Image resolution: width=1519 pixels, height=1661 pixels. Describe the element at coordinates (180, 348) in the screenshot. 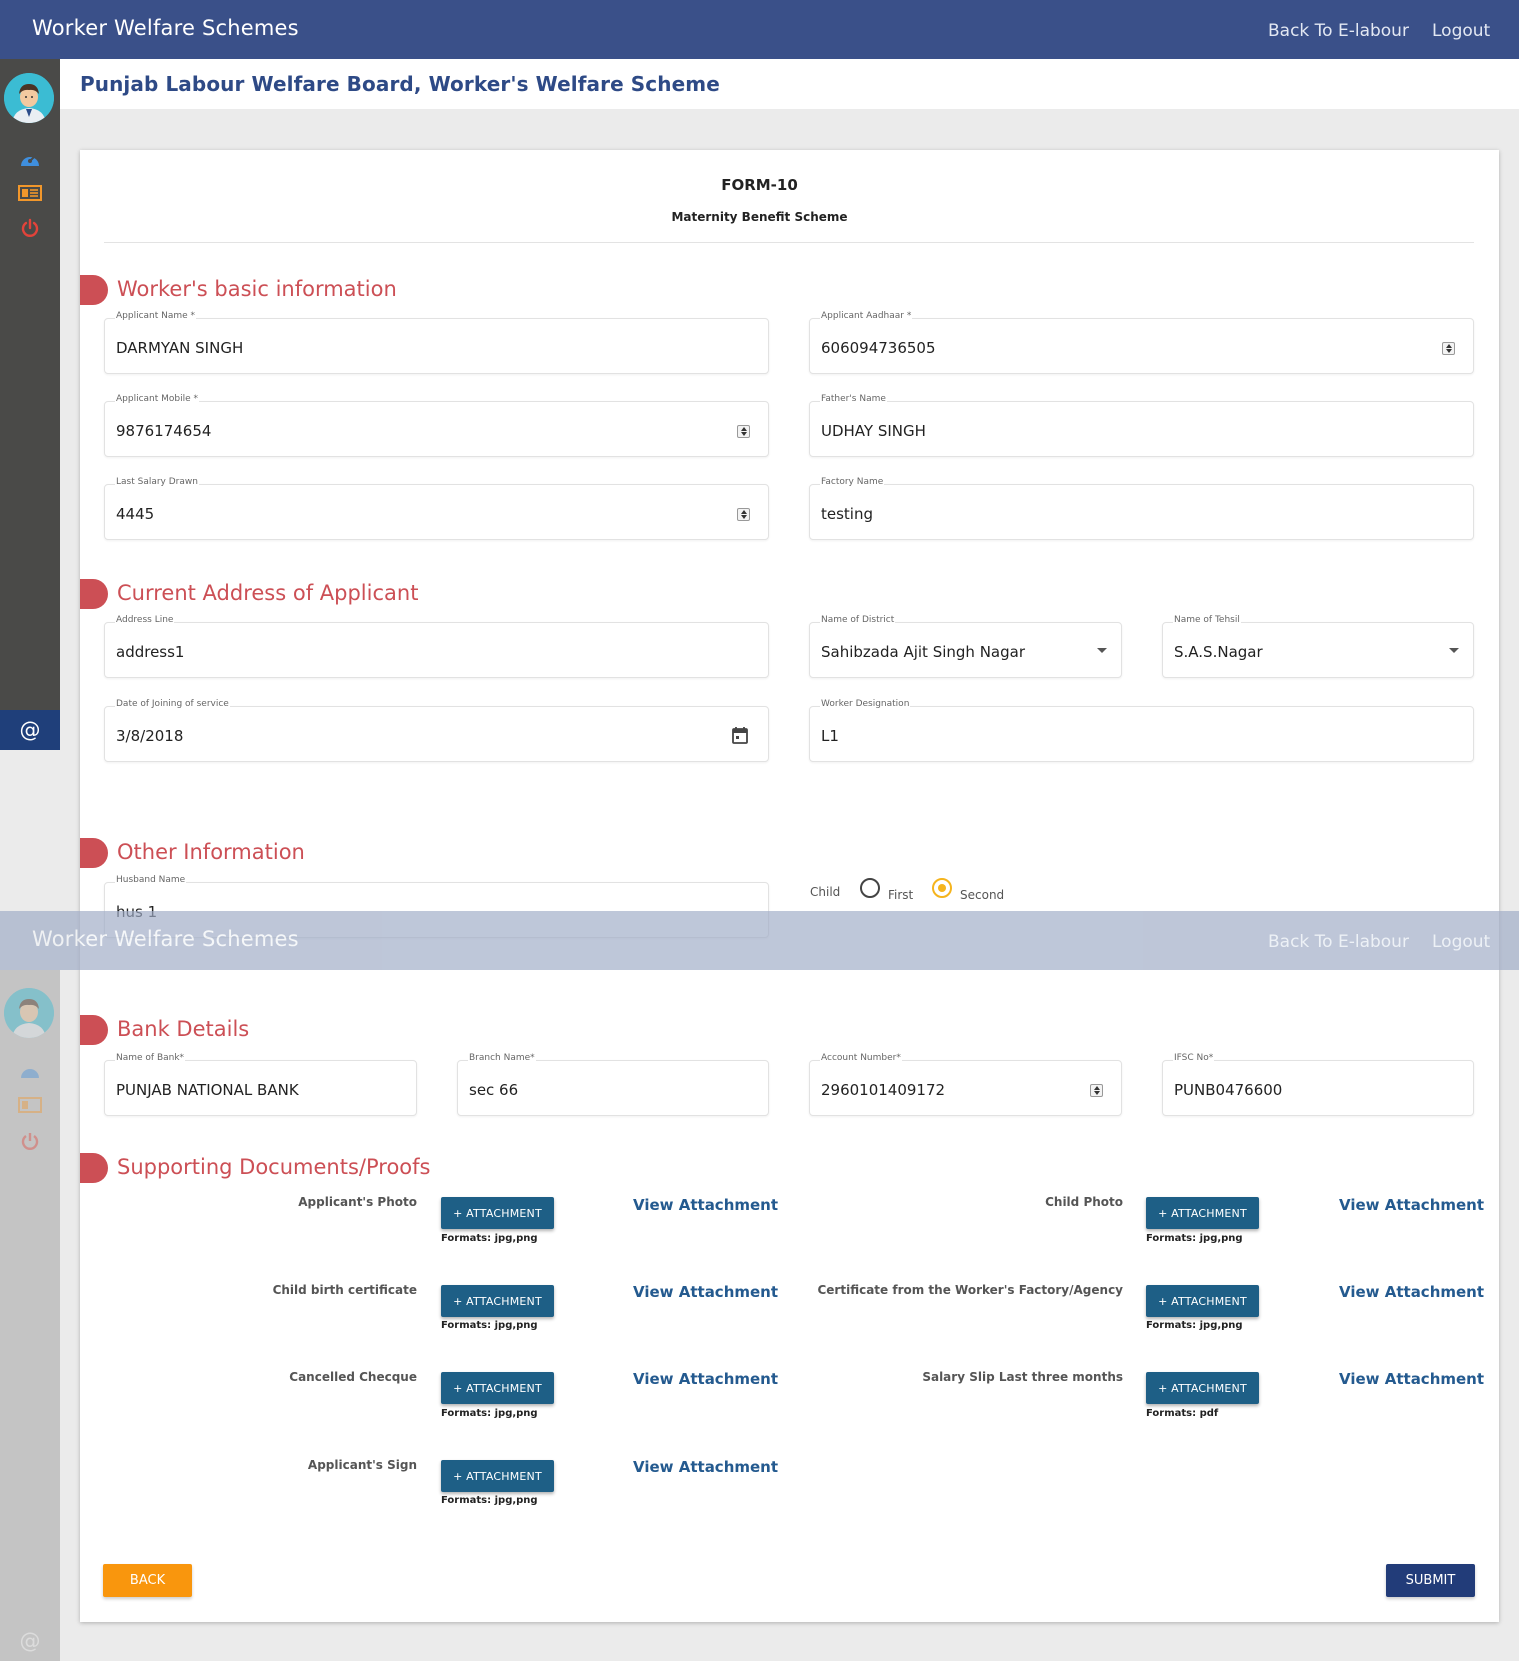

I see `field-value: DARMYAN SINGH` at that location.